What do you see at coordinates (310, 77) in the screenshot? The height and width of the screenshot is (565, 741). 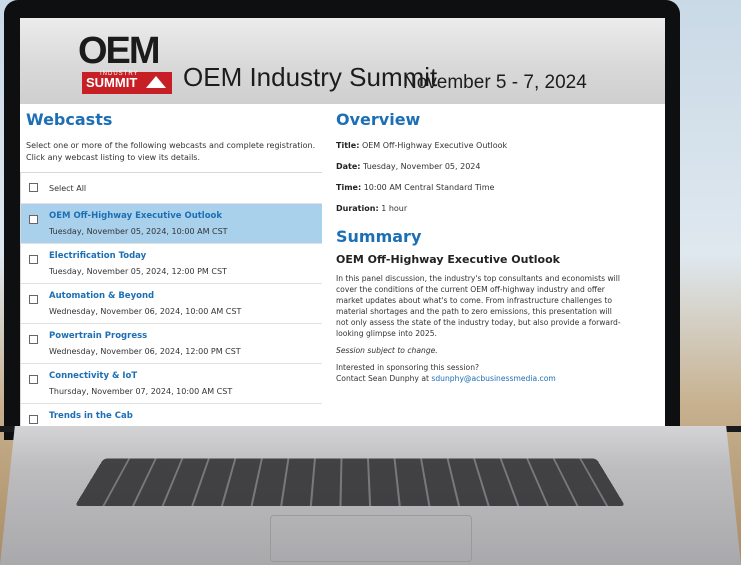 I see `event-title: OEM Industry Summit` at bounding box center [310, 77].